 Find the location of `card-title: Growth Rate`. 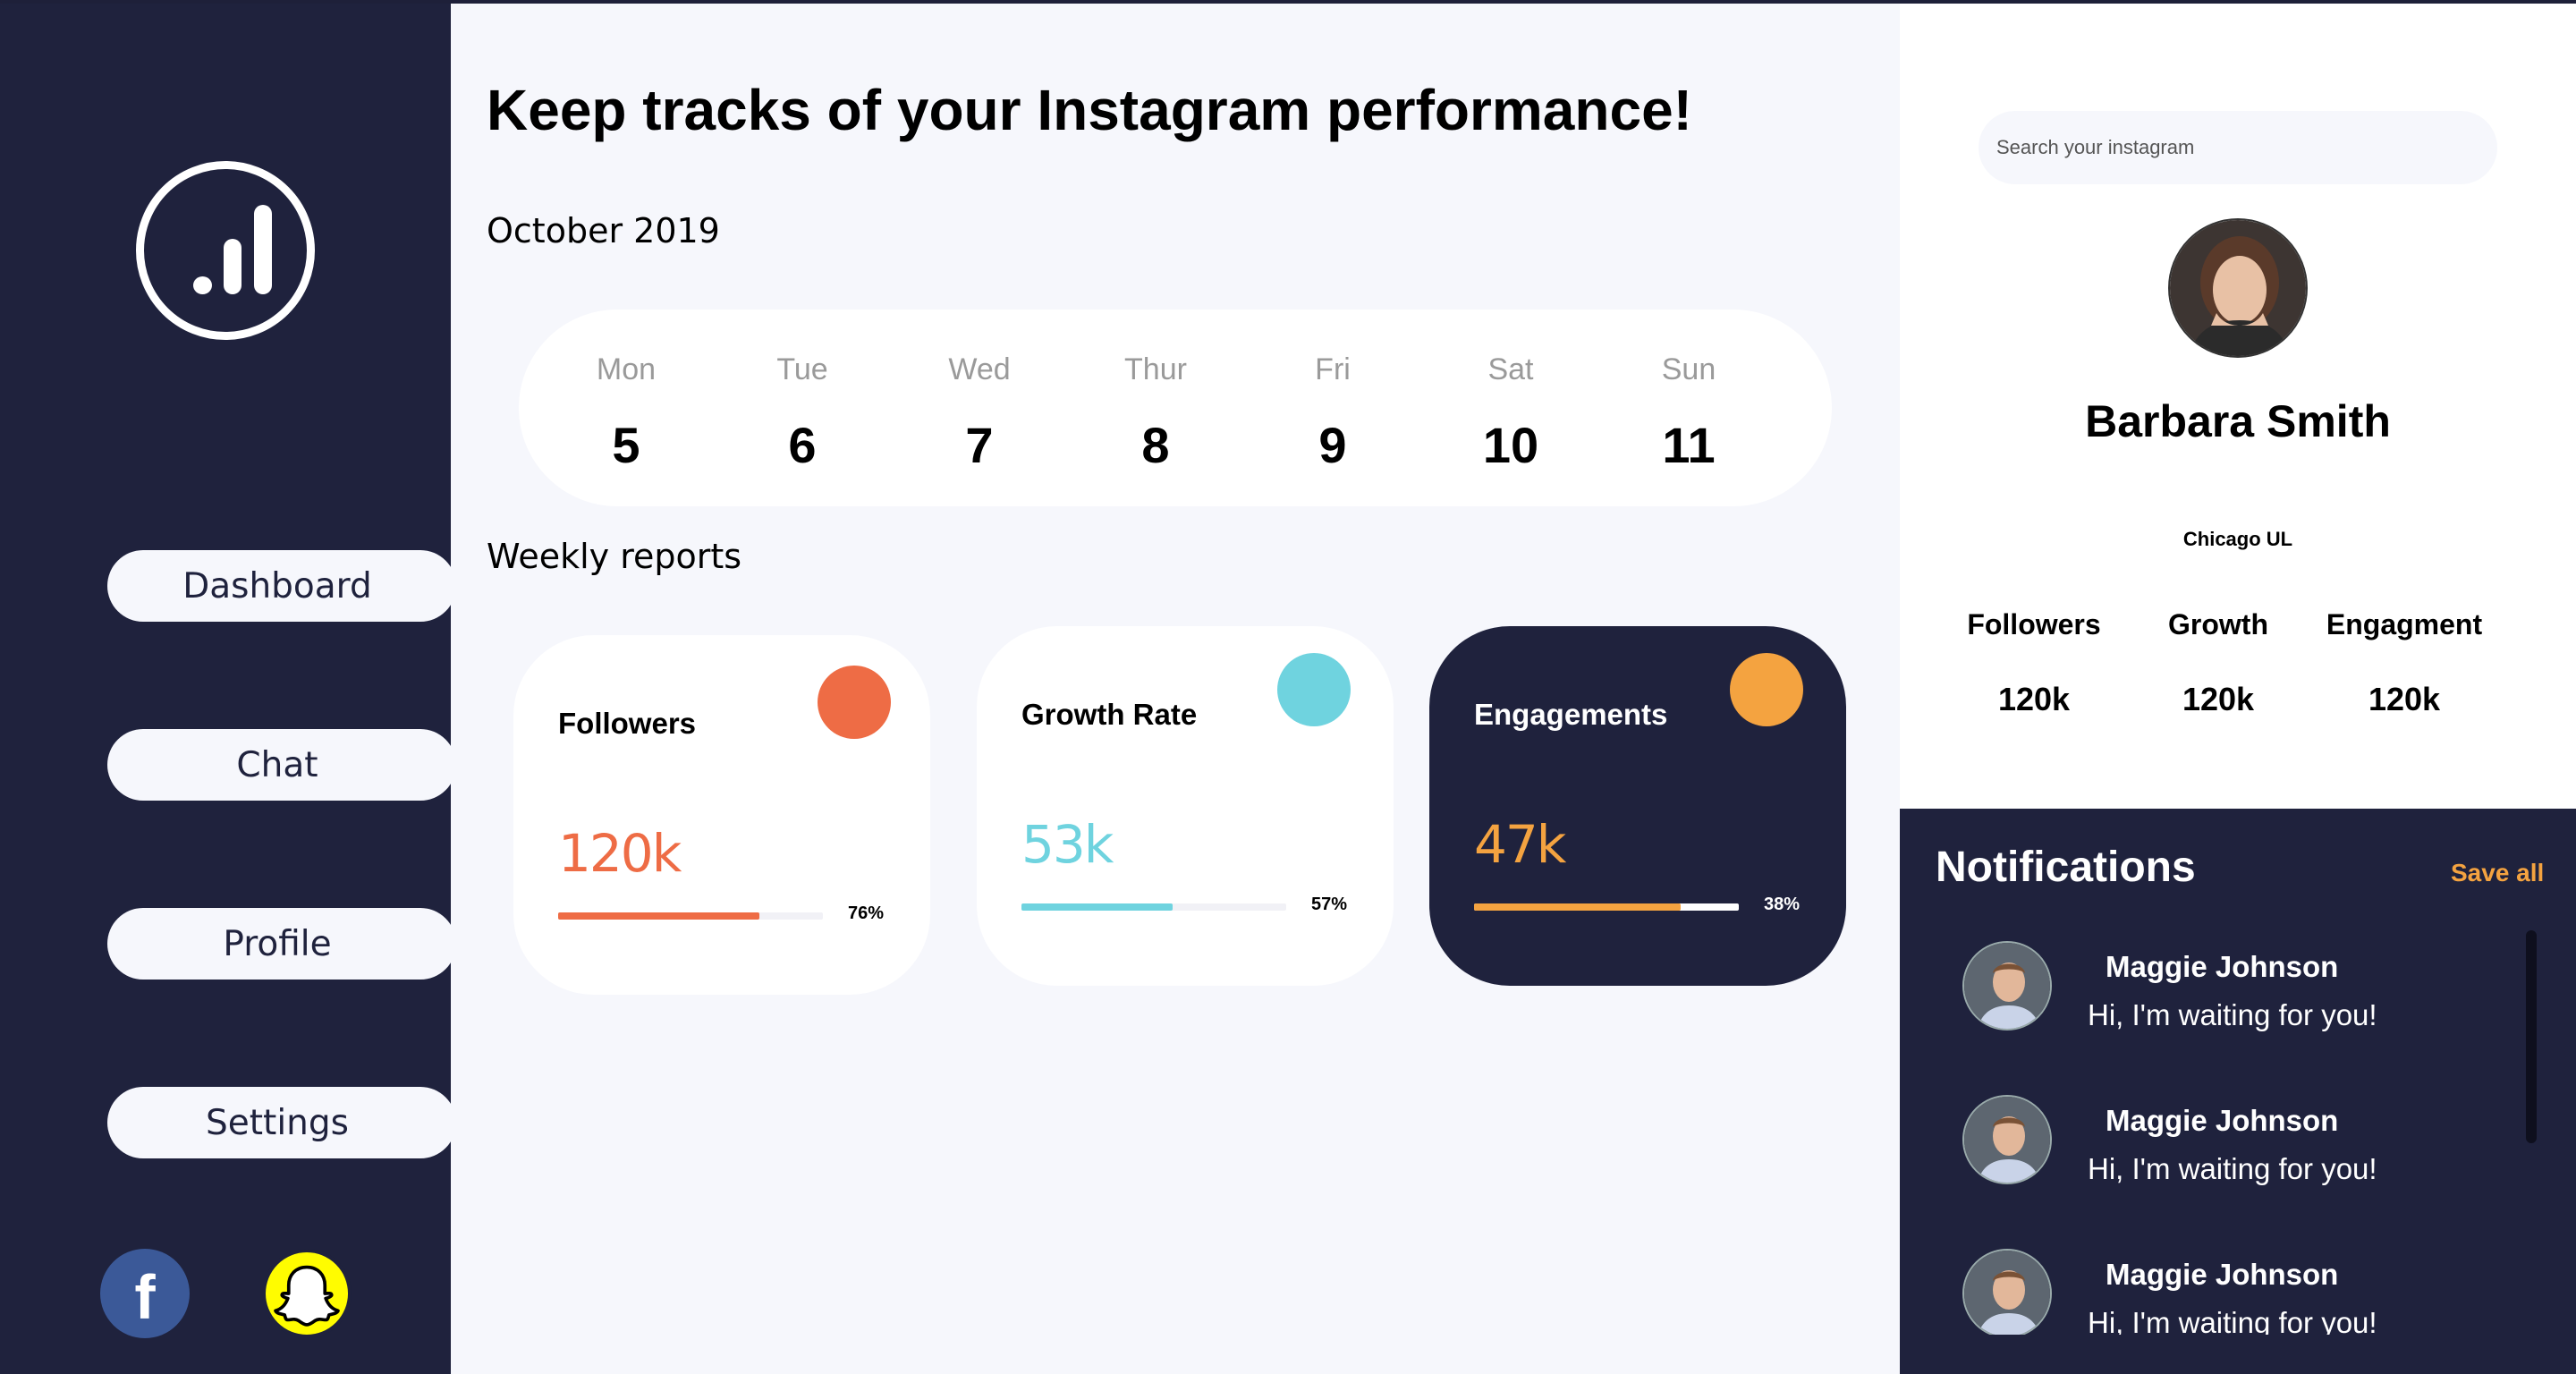

card-title: Growth Rate is located at coordinates (1109, 714).